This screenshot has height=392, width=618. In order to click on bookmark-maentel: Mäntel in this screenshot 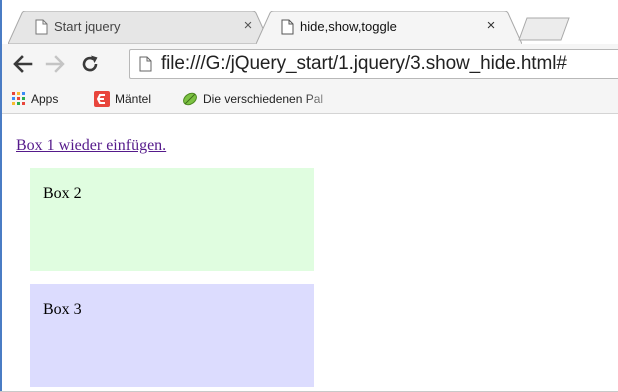, I will do `click(122, 99)`.